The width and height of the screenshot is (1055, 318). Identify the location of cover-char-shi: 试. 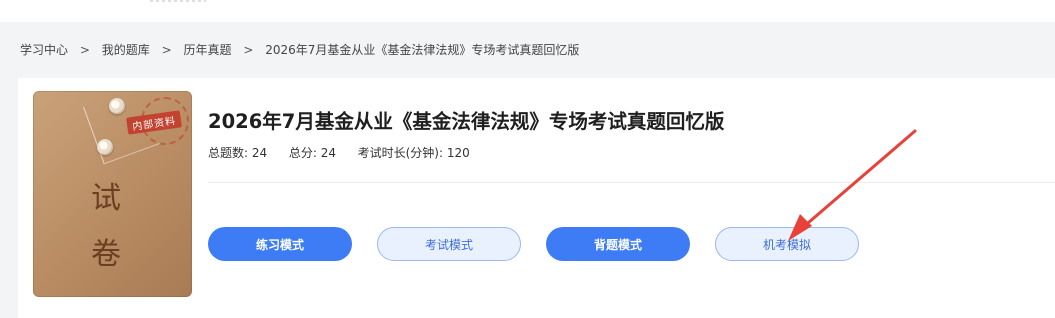
(106, 198).